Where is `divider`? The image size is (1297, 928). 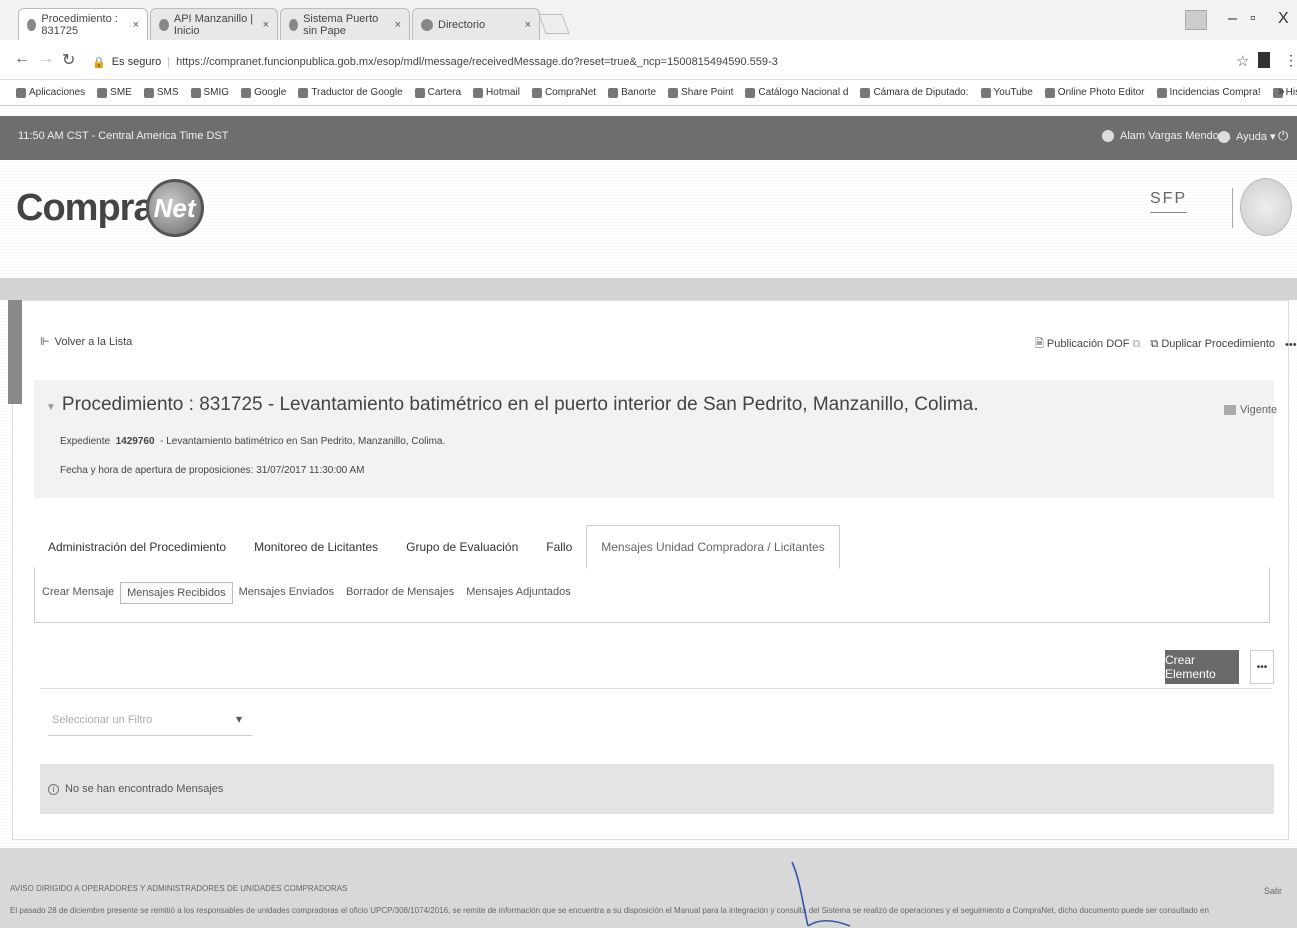 divider is located at coordinates (656, 688).